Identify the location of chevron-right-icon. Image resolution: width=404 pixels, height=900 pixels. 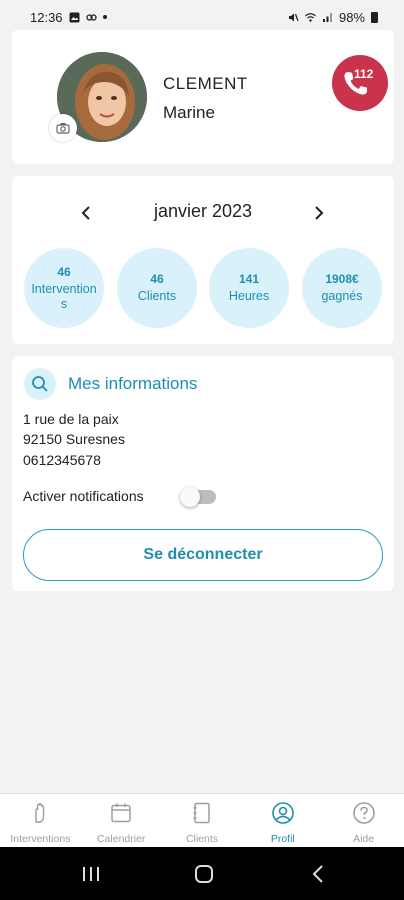
(319, 213).